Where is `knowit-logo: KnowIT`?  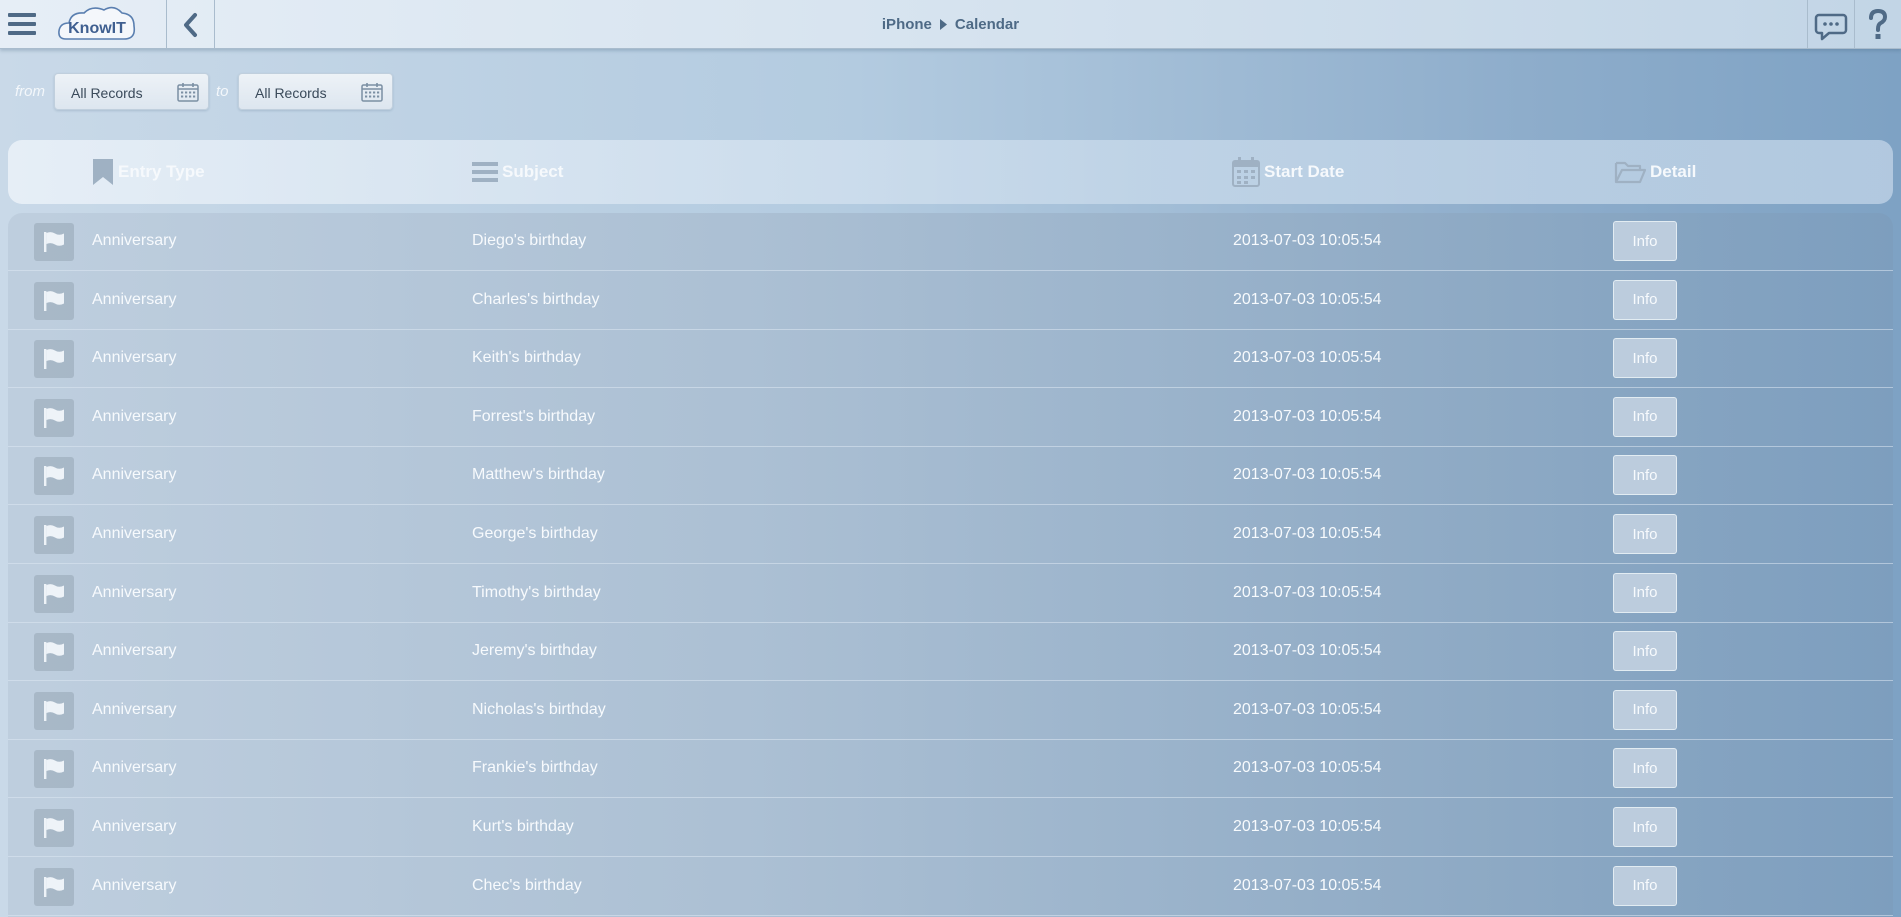 knowit-logo: KnowIT is located at coordinates (97, 25).